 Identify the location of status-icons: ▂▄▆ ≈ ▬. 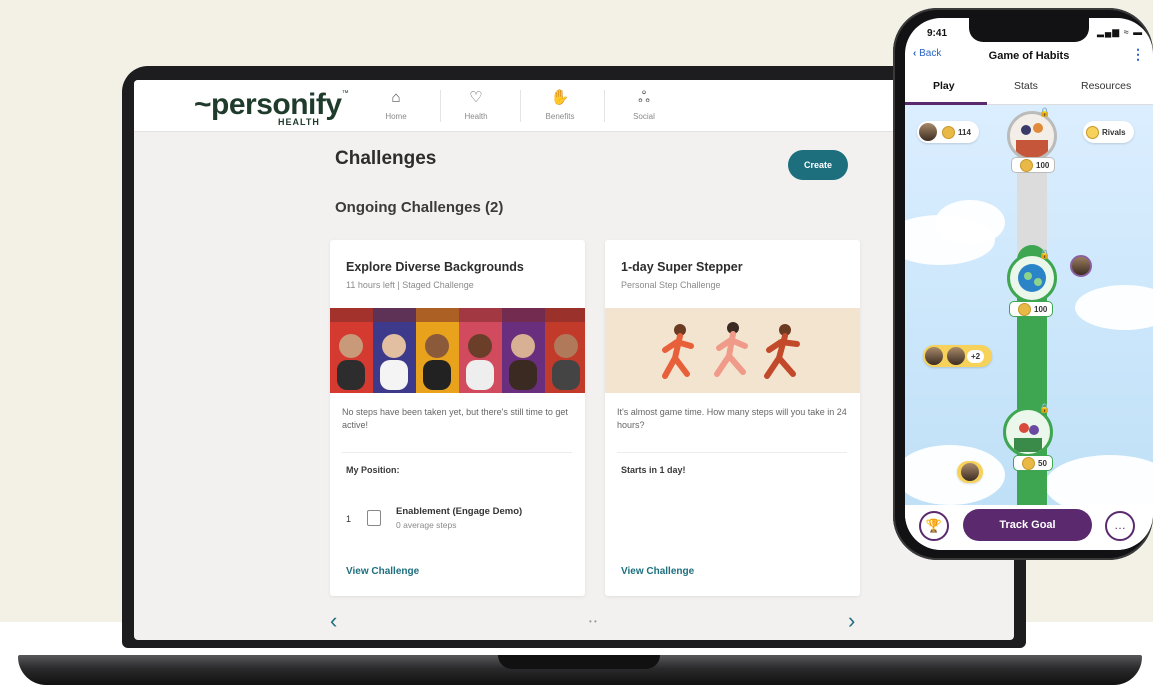
(1120, 32).